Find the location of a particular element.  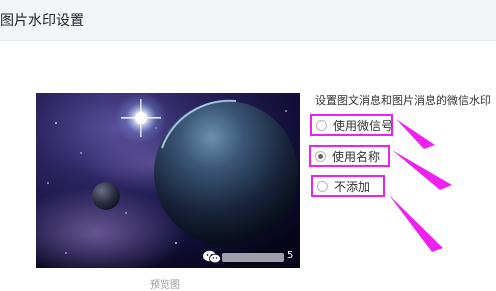

option-no-watermark: 不添加 is located at coordinates (348, 186).